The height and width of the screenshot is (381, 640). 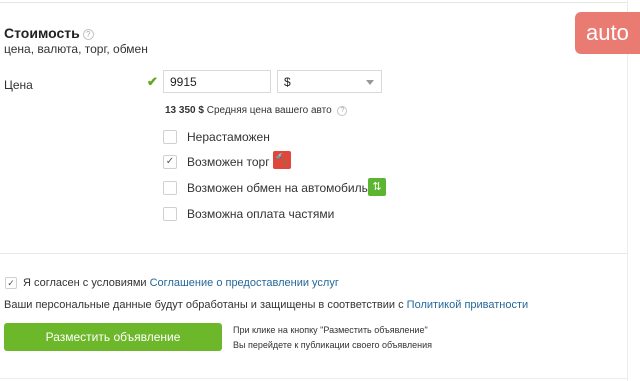 I want to click on section-subtitle: цена, валюта, торг, обмен, so click(x=76, y=49).